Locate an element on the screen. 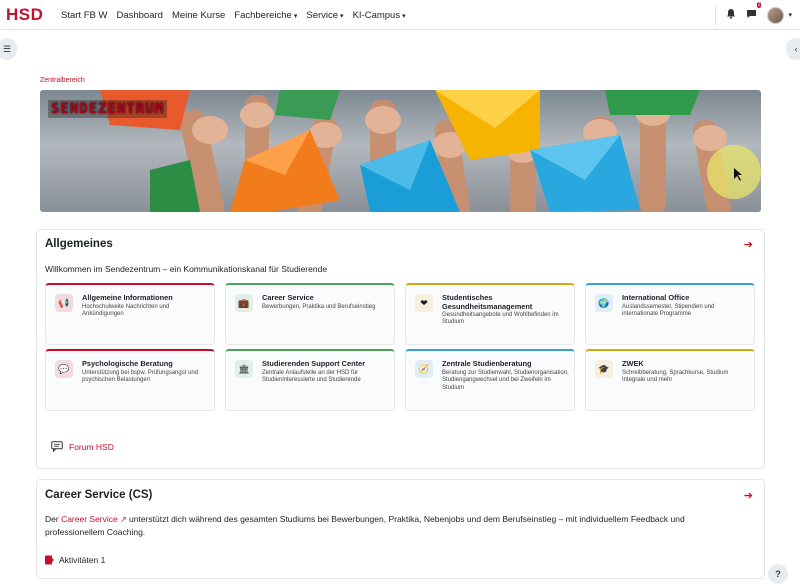 This screenshot has width=800, height=588. hsd-logo: HSD is located at coordinates (24, 15).